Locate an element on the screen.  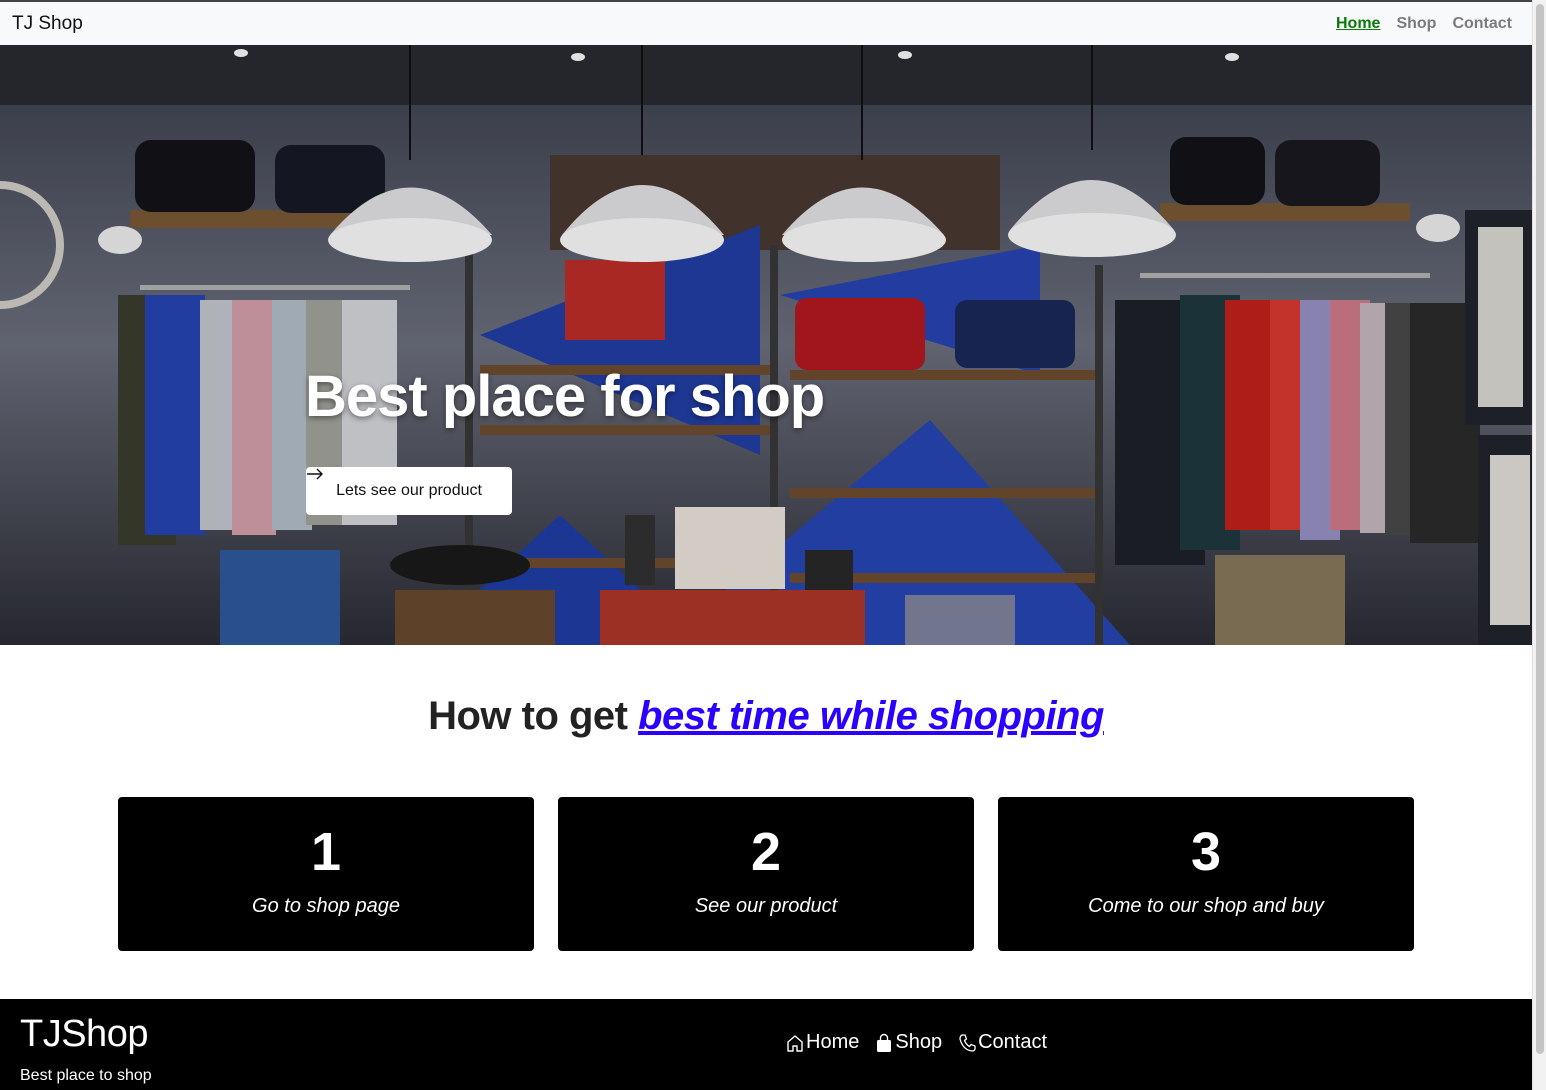
see-product-button-label: Lets see our product is located at coordinates (409, 490).